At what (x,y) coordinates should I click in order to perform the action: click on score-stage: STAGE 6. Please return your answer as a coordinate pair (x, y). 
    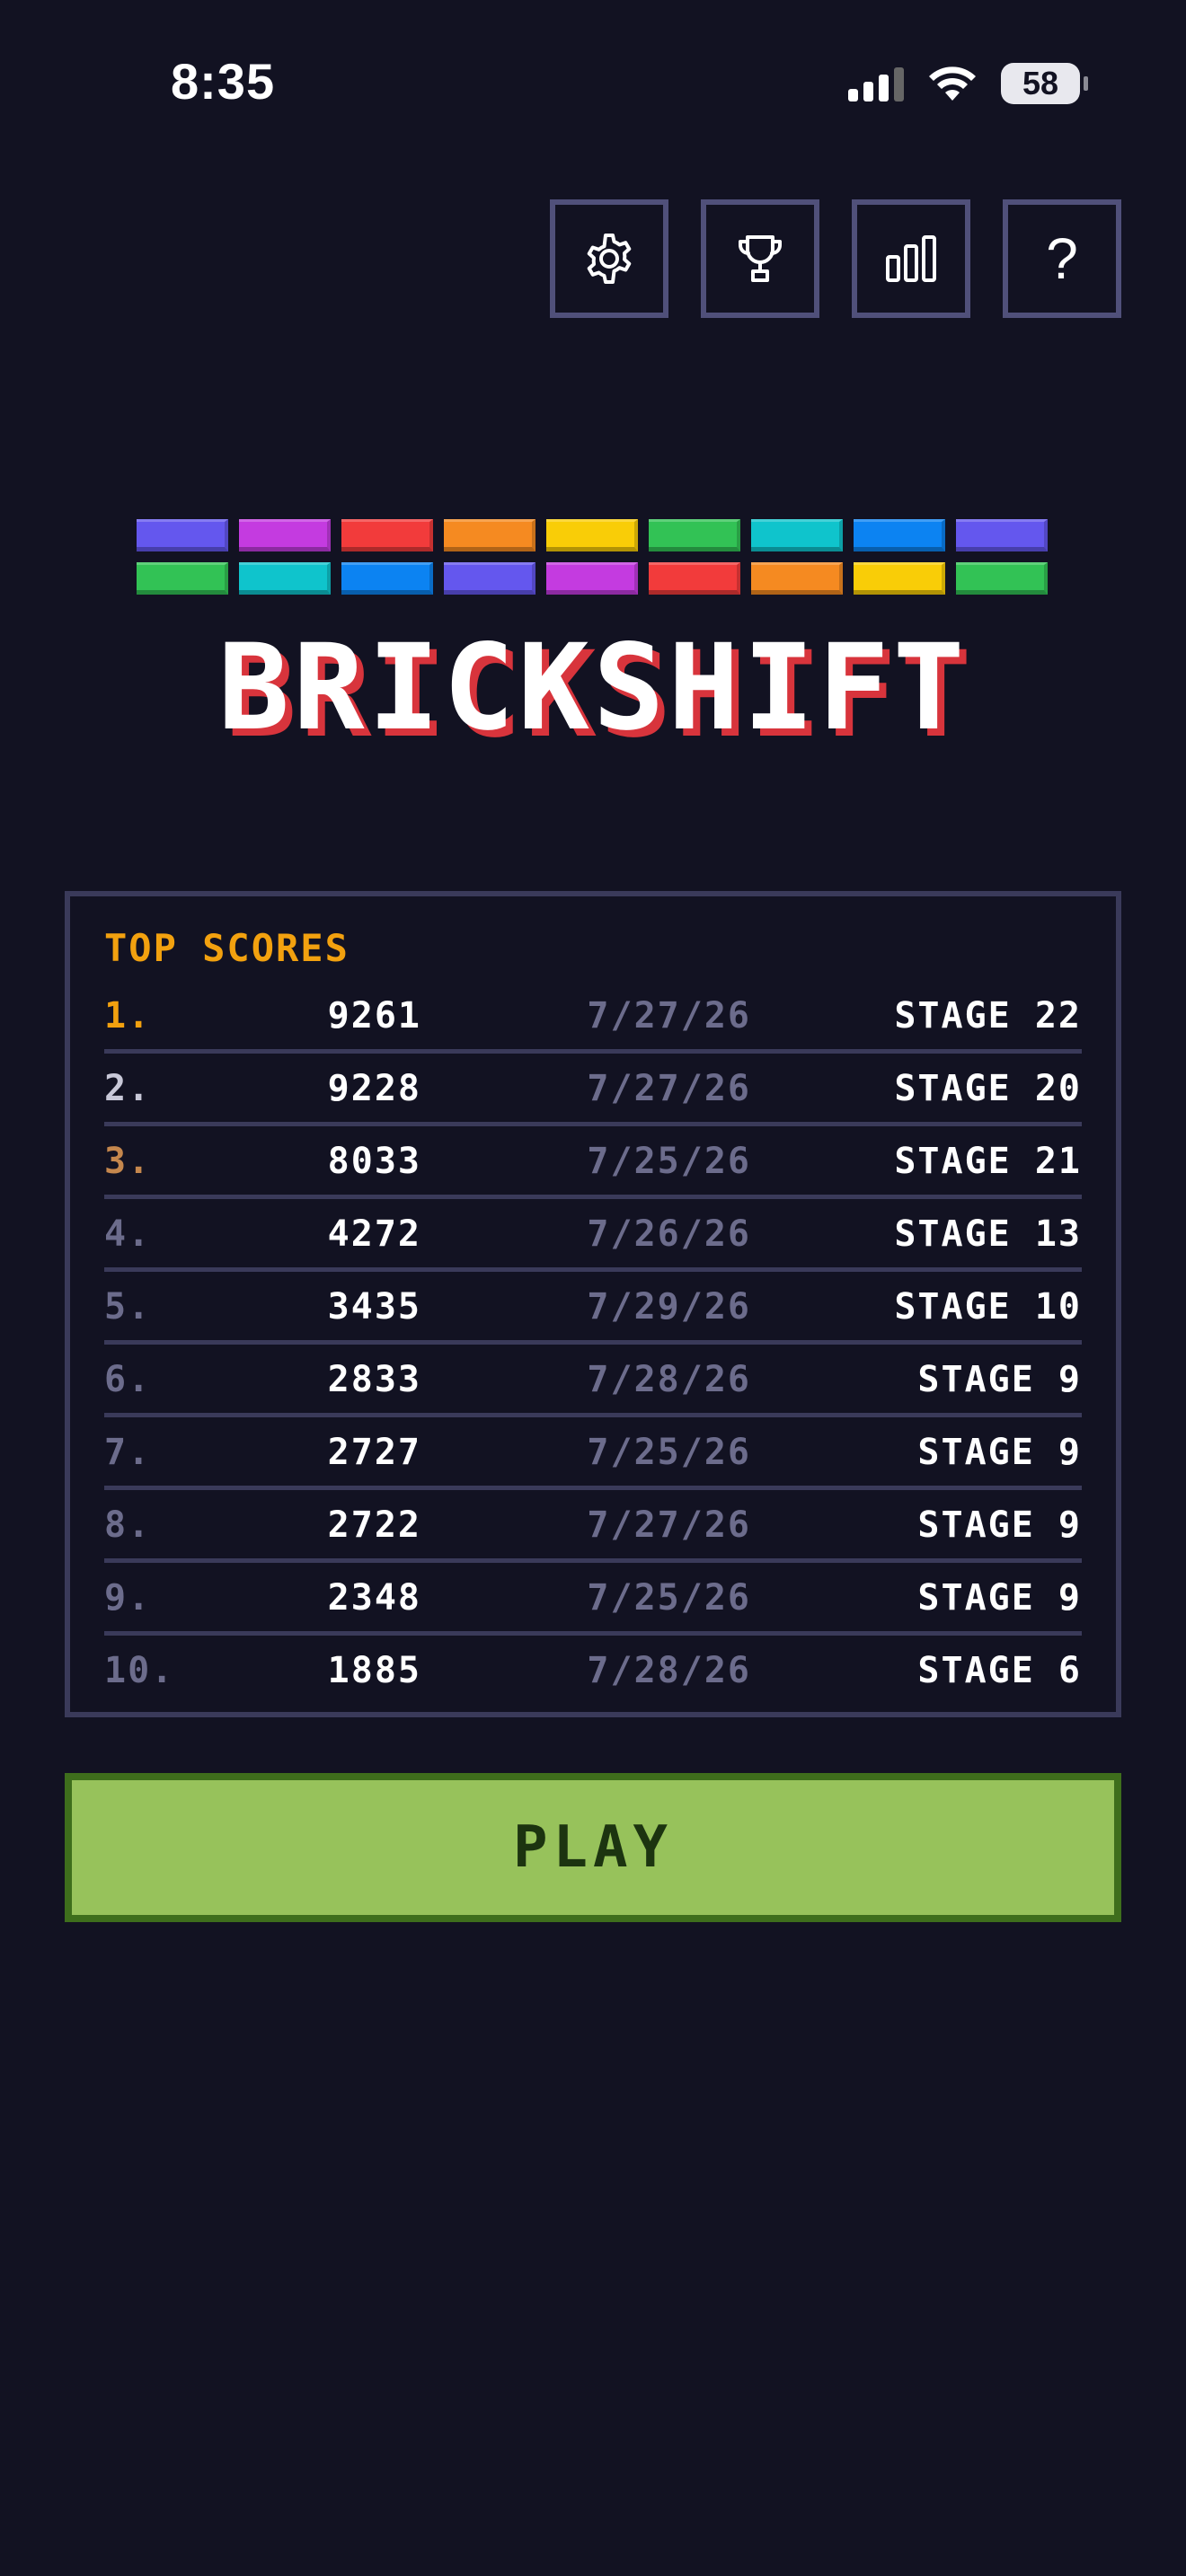
    Looking at the image, I should click on (999, 1670).